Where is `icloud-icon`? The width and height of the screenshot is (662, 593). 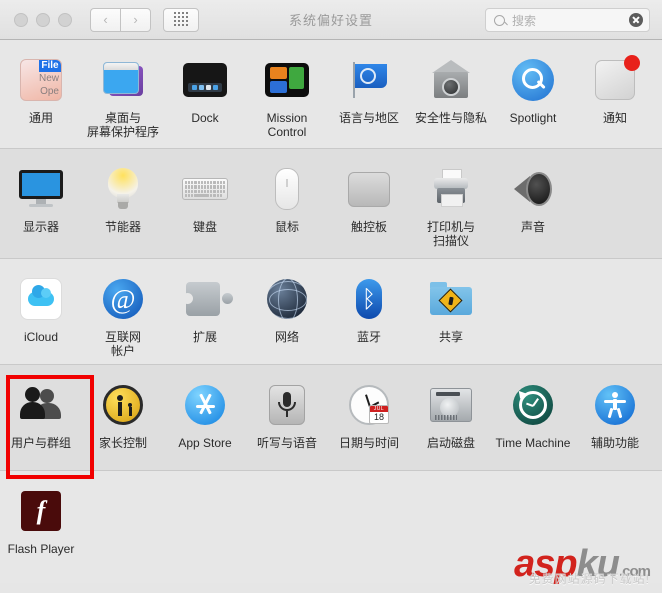 icloud-icon is located at coordinates (41, 299).